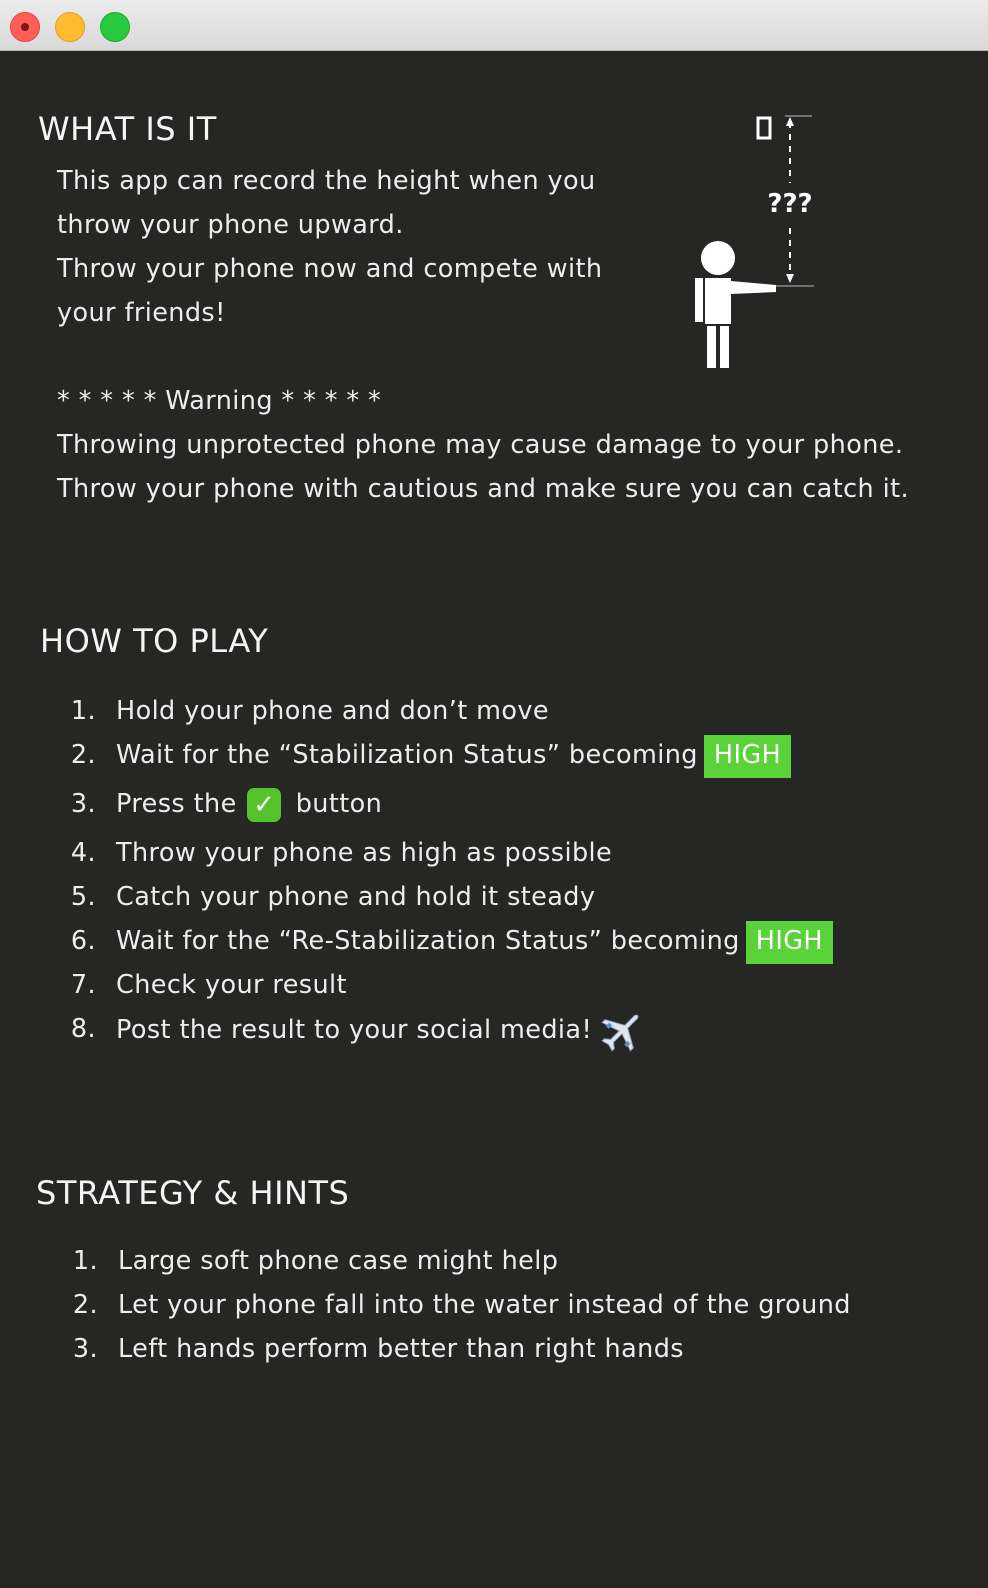  Describe the element at coordinates (330, 269) in the screenshot. I see `intro-line: Throw your phone now and compete with` at that location.